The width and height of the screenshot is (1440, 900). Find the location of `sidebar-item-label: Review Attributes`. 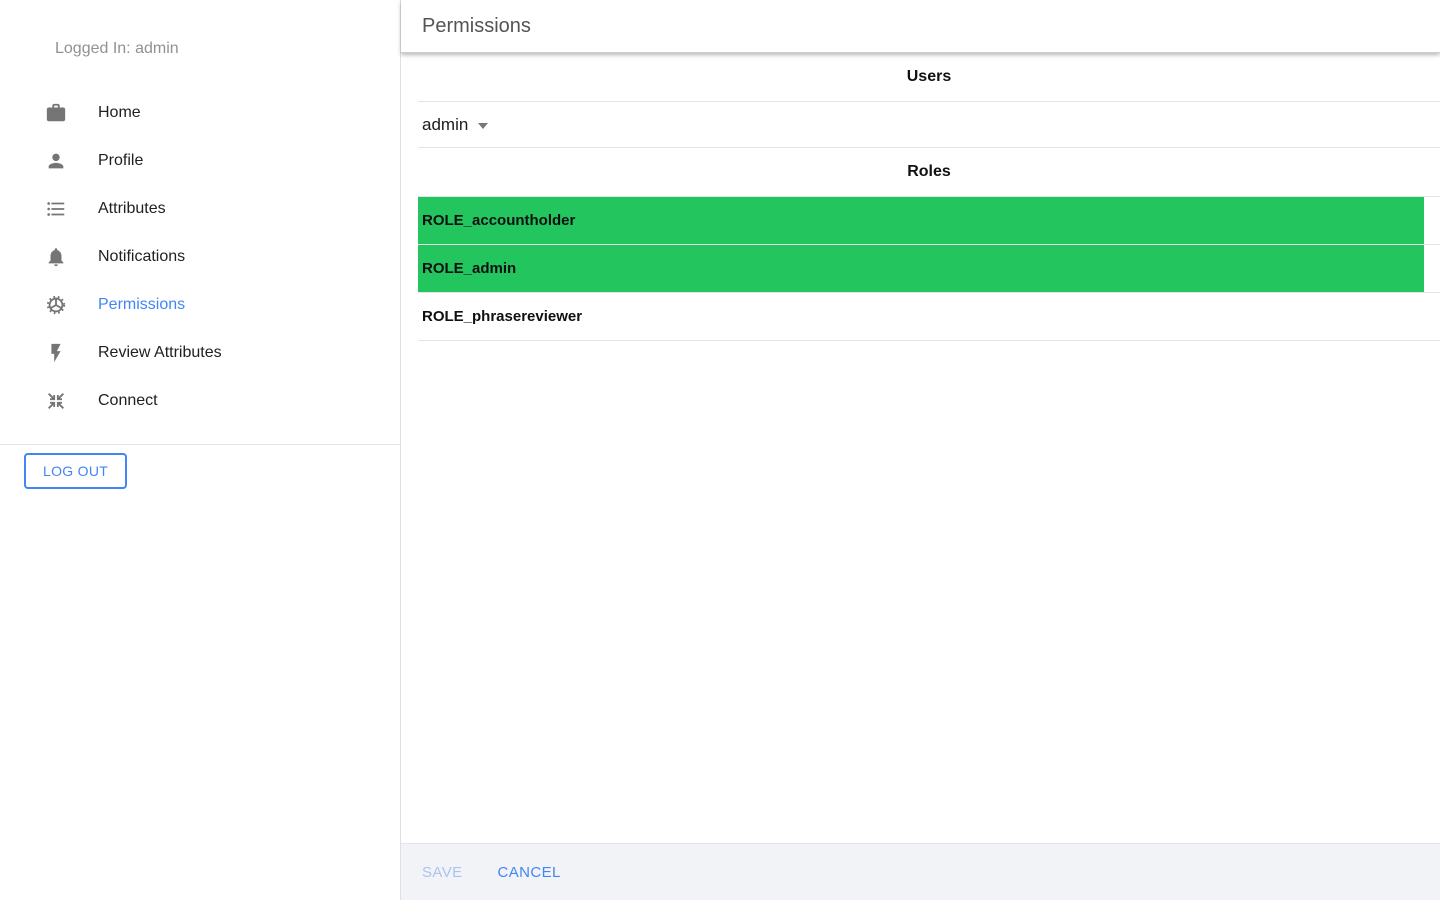

sidebar-item-label: Review Attributes is located at coordinates (160, 352).